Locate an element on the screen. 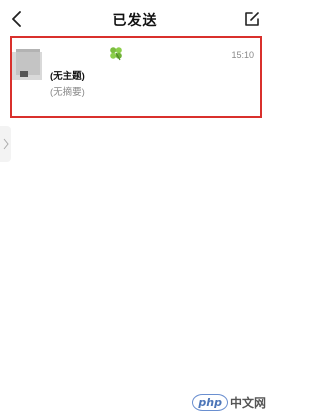 The image size is (320, 417). compose-button is located at coordinates (252, 19).